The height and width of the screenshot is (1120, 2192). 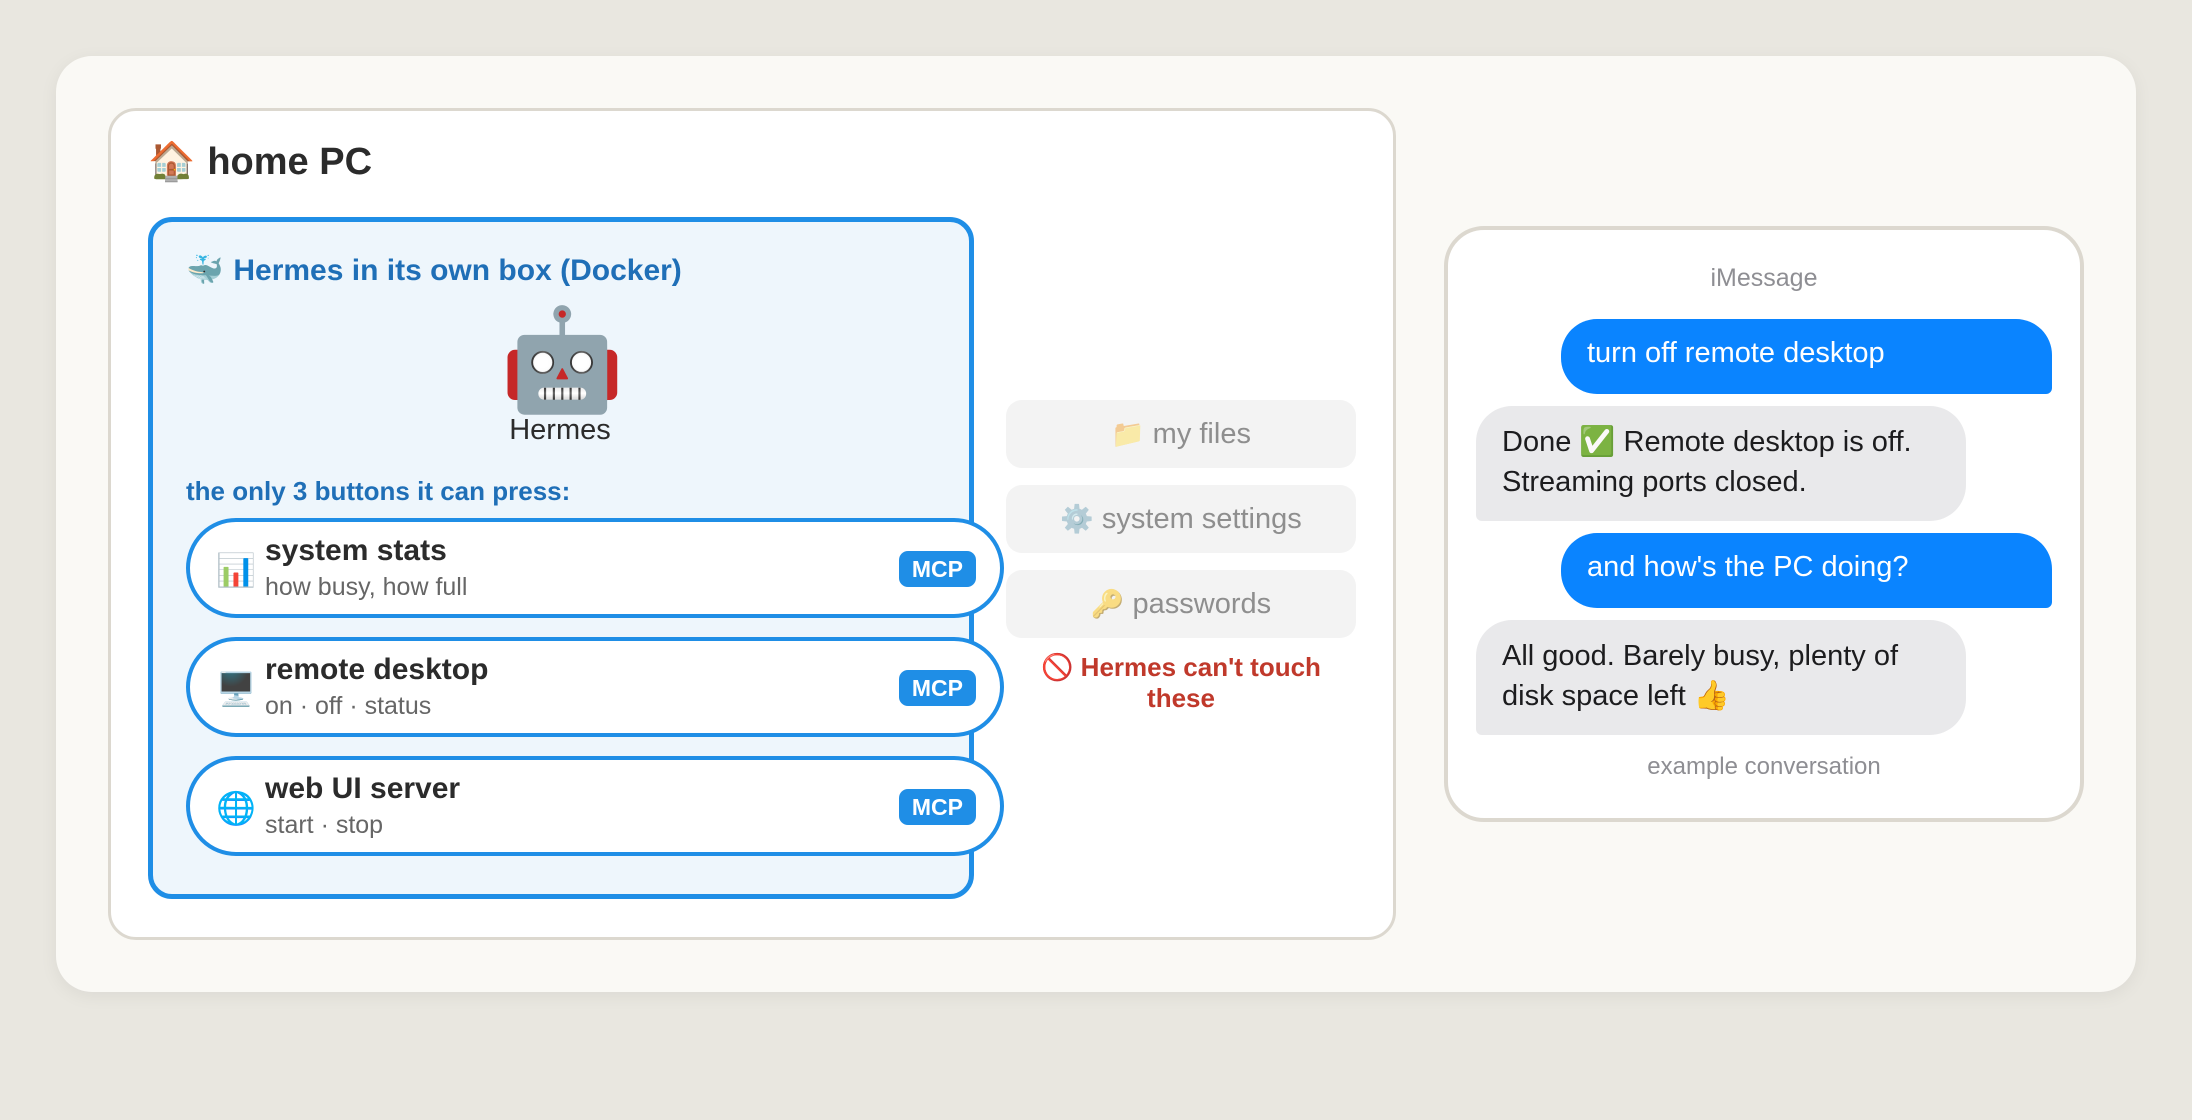 I want to click on home-pc-label: home PC, so click(x=290, y=161).